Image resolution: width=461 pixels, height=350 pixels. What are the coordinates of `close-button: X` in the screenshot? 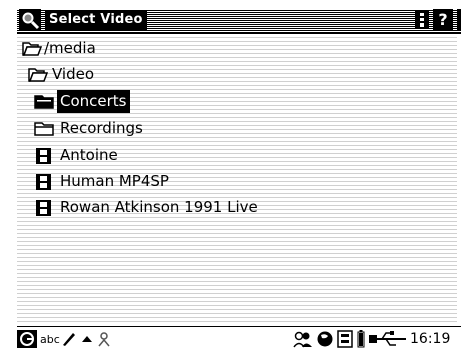 It's located at (459, 20).